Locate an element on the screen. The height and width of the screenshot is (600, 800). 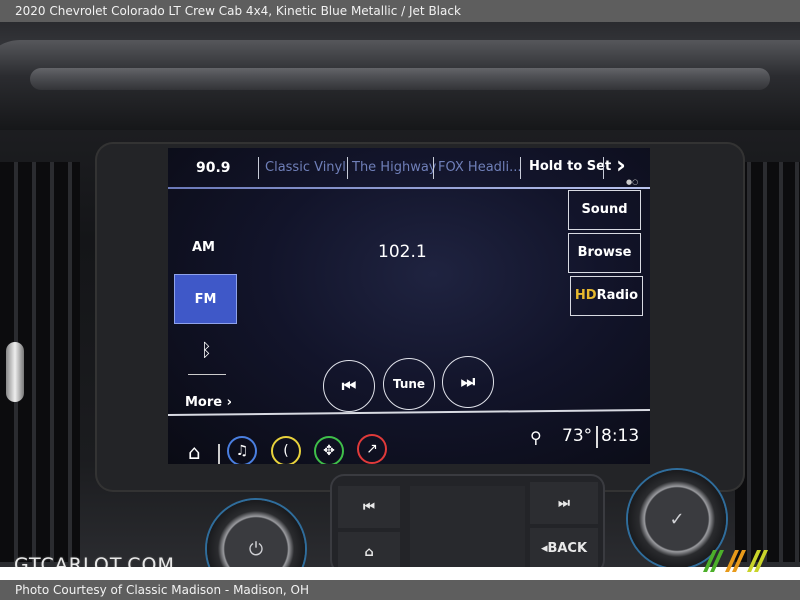
clock: 8:13 is located at coordinates (620, 436).